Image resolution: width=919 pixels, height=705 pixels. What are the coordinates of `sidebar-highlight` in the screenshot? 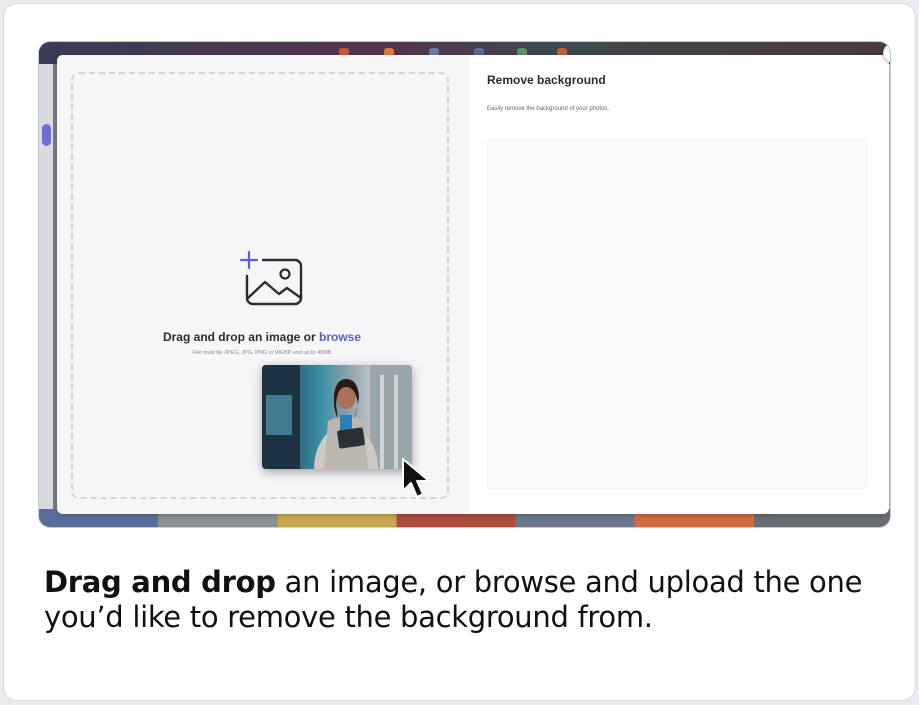 It's located at (46, 135).